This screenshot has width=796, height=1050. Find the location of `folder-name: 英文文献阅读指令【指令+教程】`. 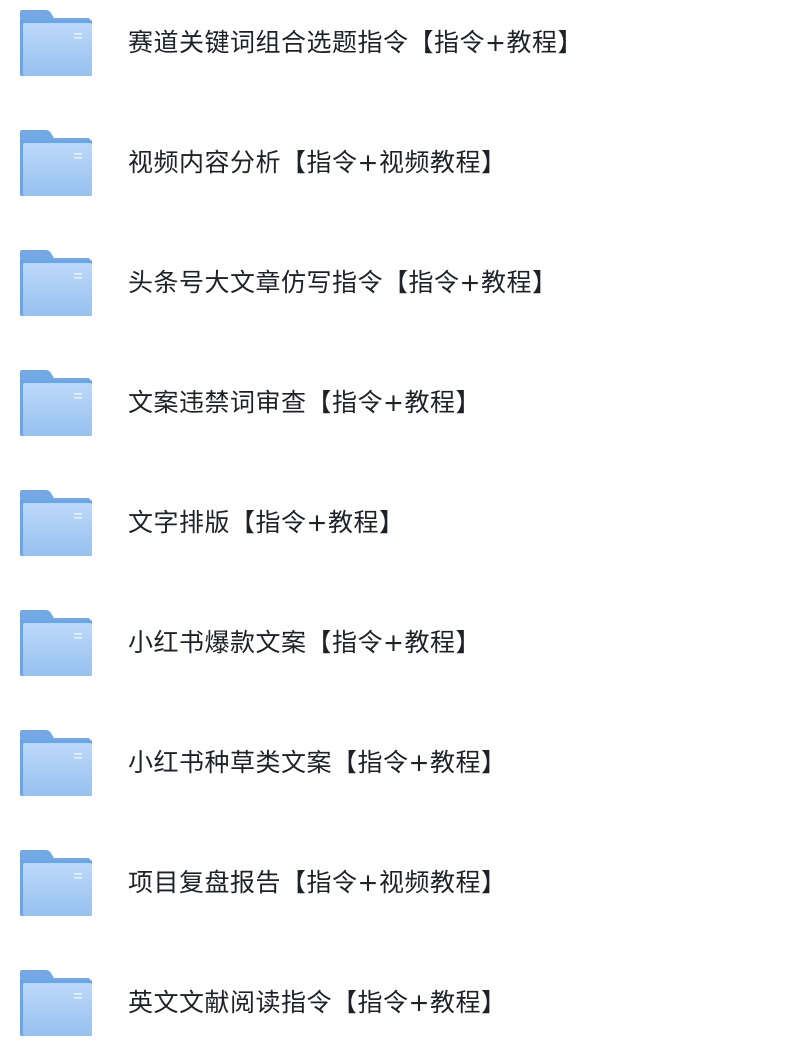

folder-name: 英文文献阅读指令【指令+教程】 is located at coordinates (317, 1002).